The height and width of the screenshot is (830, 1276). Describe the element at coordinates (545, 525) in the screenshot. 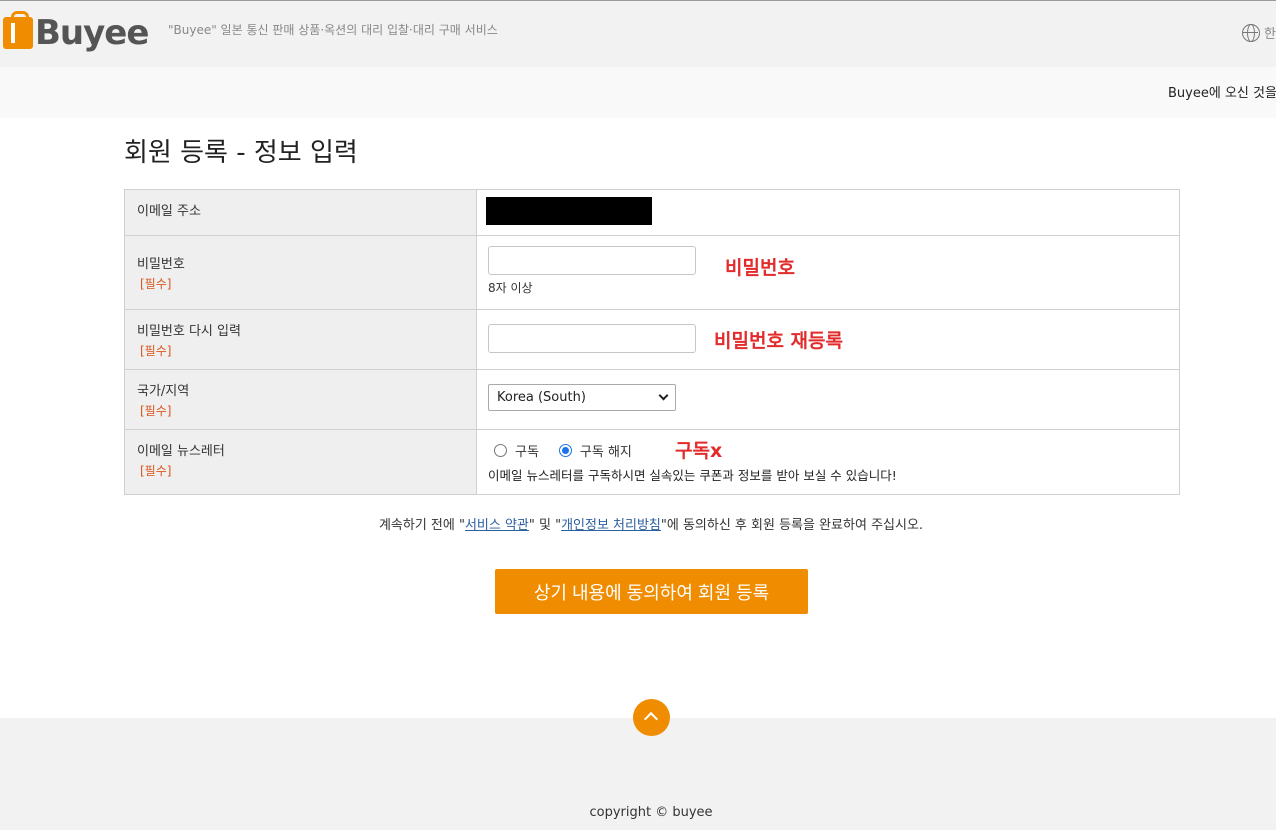

I see `agreement-middle: " 및 "` at that location.